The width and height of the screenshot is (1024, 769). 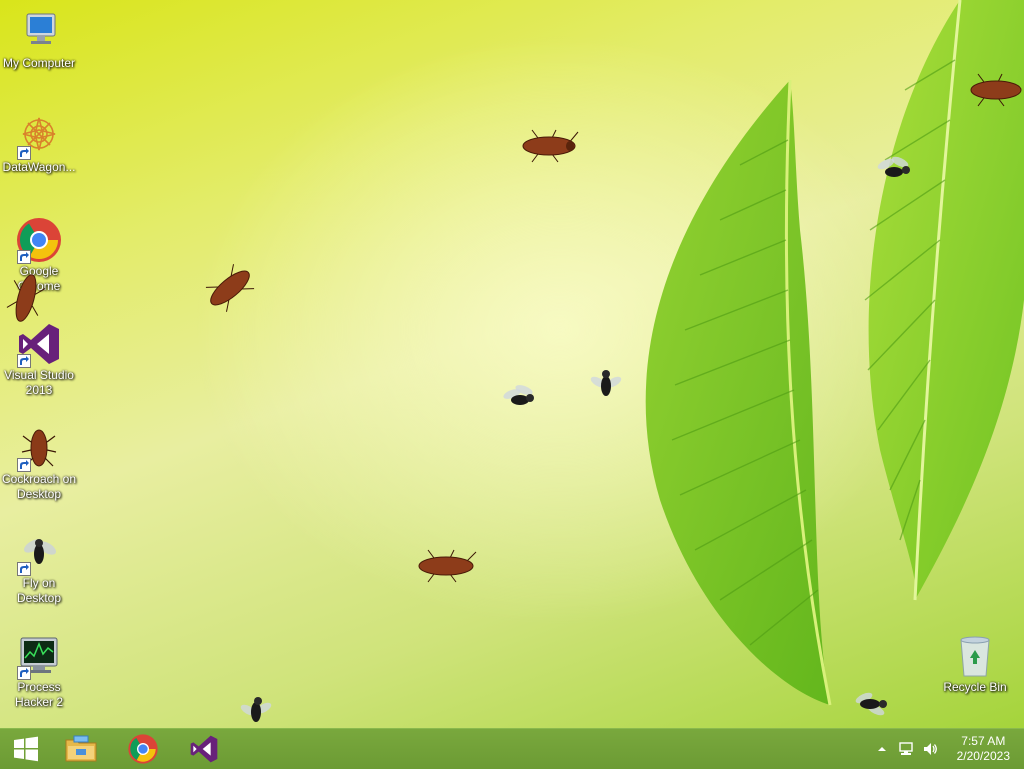 What do you see at coordinates (39, 552) in the screenshot?
I see `fly-icon` at bounding box center [39, 552].